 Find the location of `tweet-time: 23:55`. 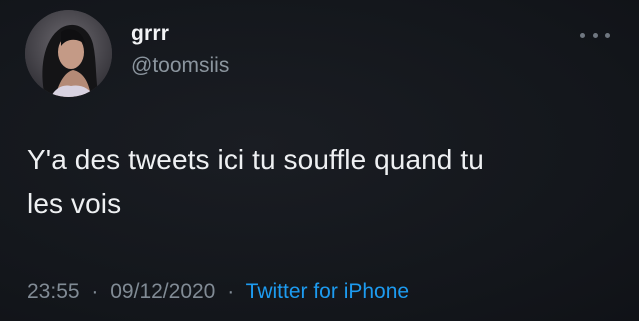

tweet-time: 23:55 is located at coordinates (53, 291).